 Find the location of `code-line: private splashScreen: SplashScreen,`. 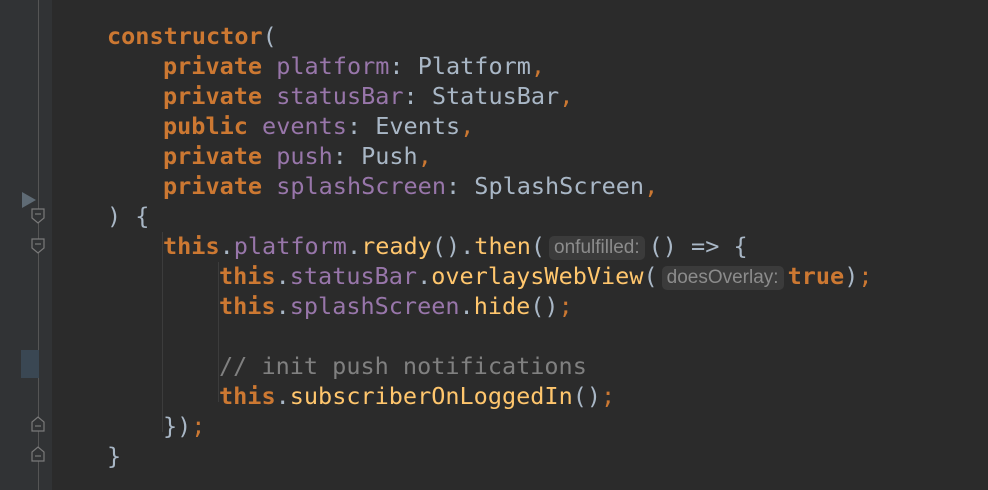

code-line: private splashScreen: SplashScreen, is located at coordinates (410, 186).